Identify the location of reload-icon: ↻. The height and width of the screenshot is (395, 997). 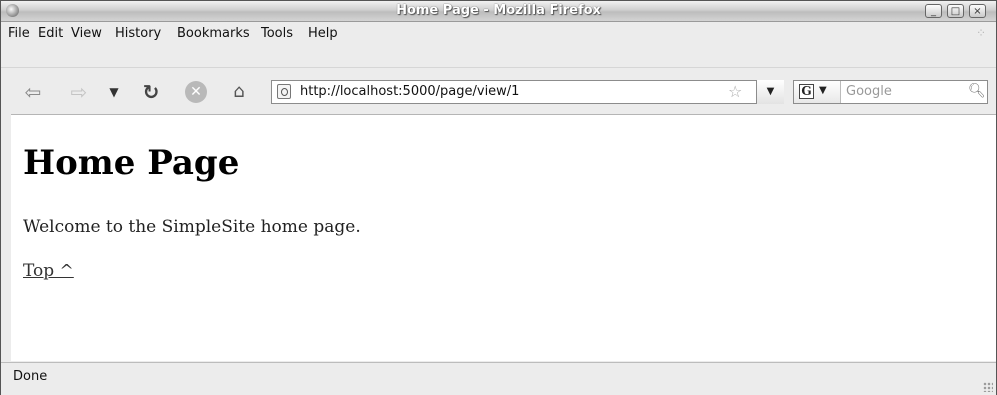
(151, 92).